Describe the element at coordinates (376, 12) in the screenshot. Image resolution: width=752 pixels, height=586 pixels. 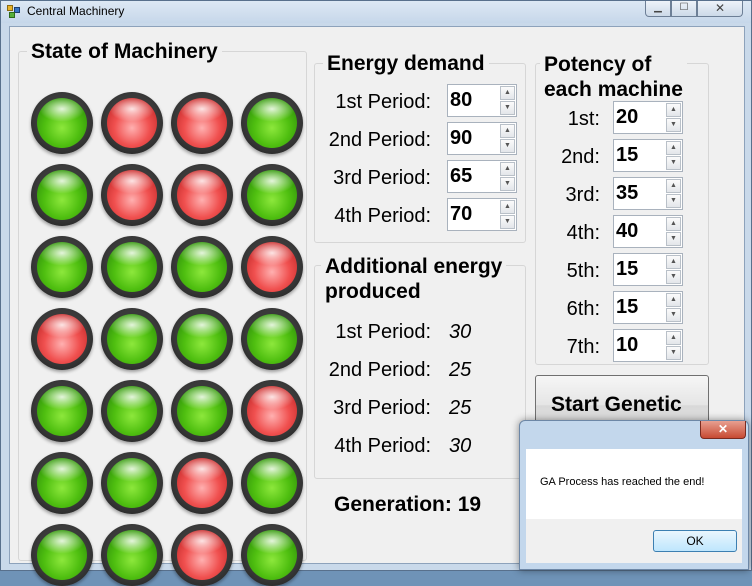
I see `title-bar: Central Machinery ▁ ☐ ✕` at that location.